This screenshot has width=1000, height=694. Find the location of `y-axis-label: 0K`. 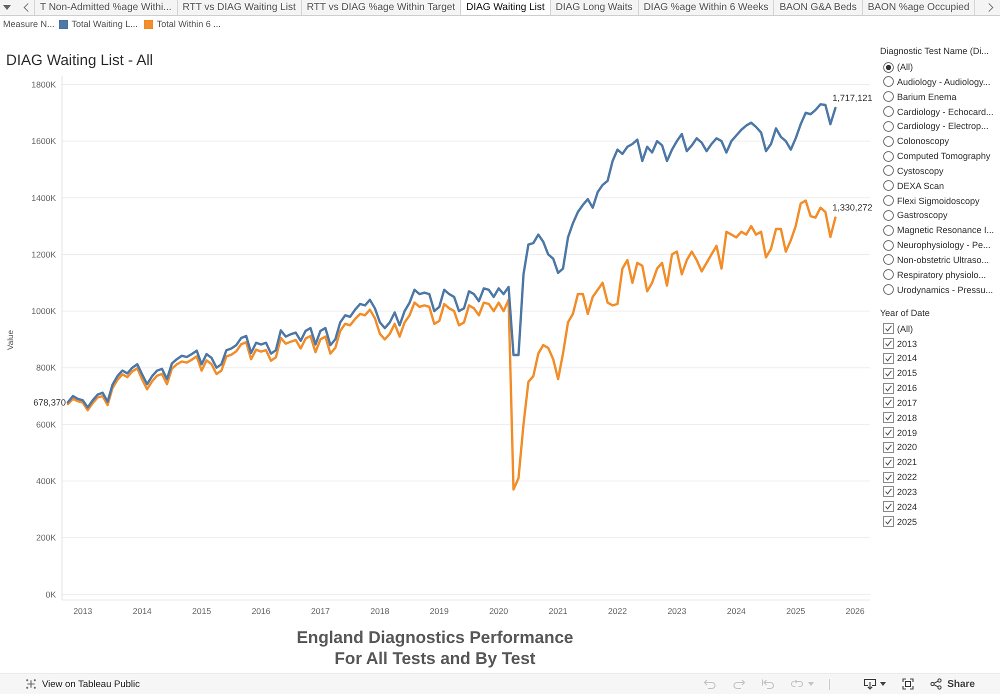

y-axis-label: 0K is located at coordinates (51, 594).